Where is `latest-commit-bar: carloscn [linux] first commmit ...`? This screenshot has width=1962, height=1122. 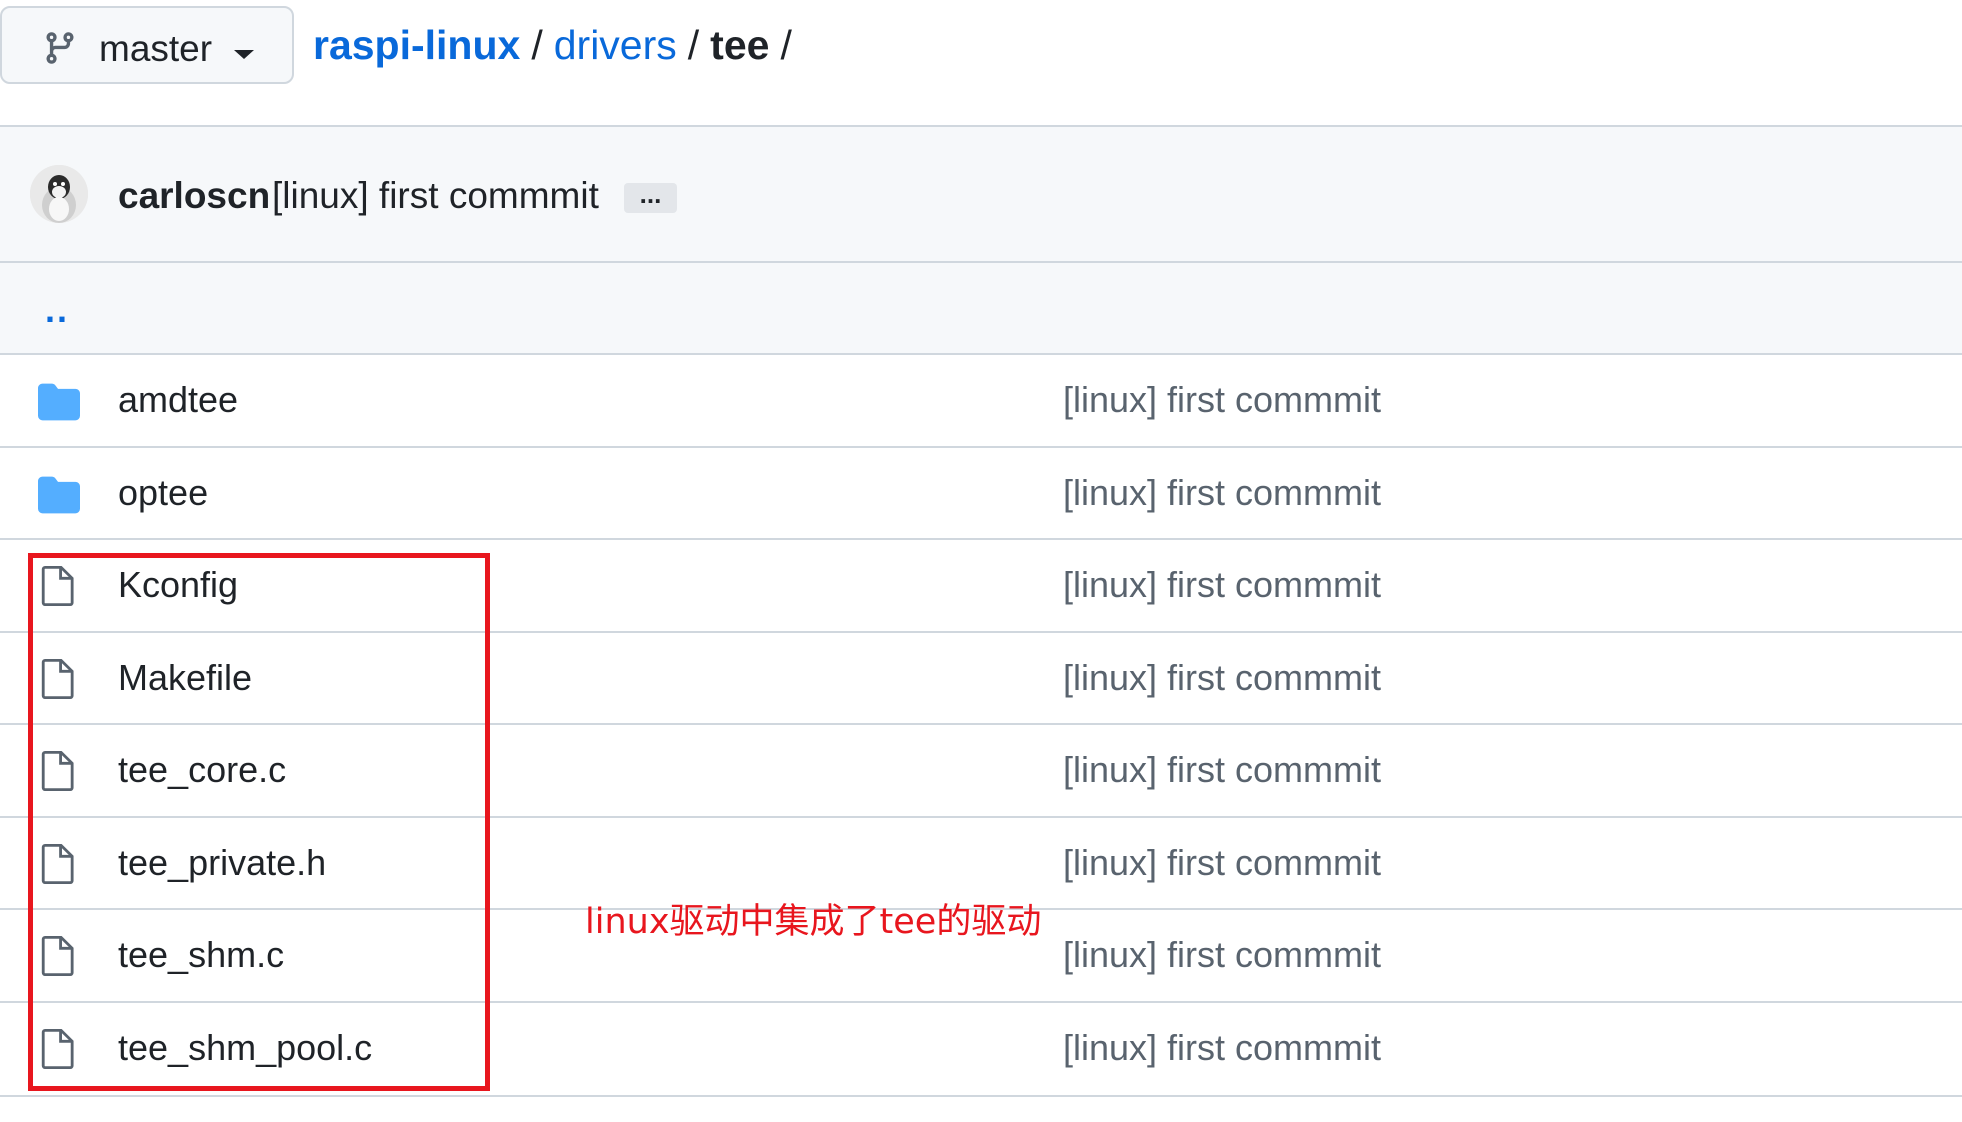
latest-commit-bar: carloscn [linux] first commmit ... is located at coordinates (981, 195).